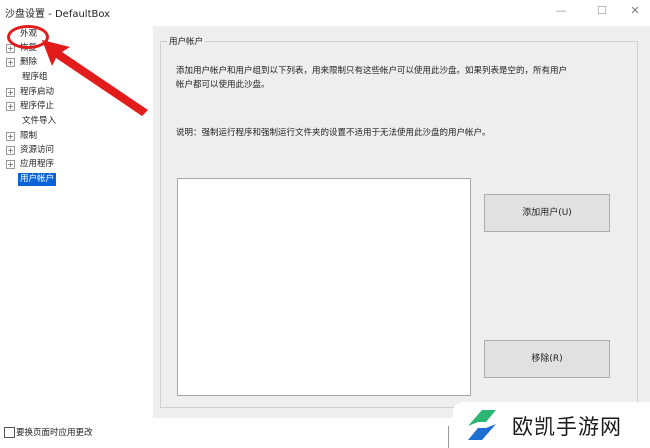 This screenshot has width=650, height=448. I want to click on add-user-button: 添加用户(U), so click(547, 213).